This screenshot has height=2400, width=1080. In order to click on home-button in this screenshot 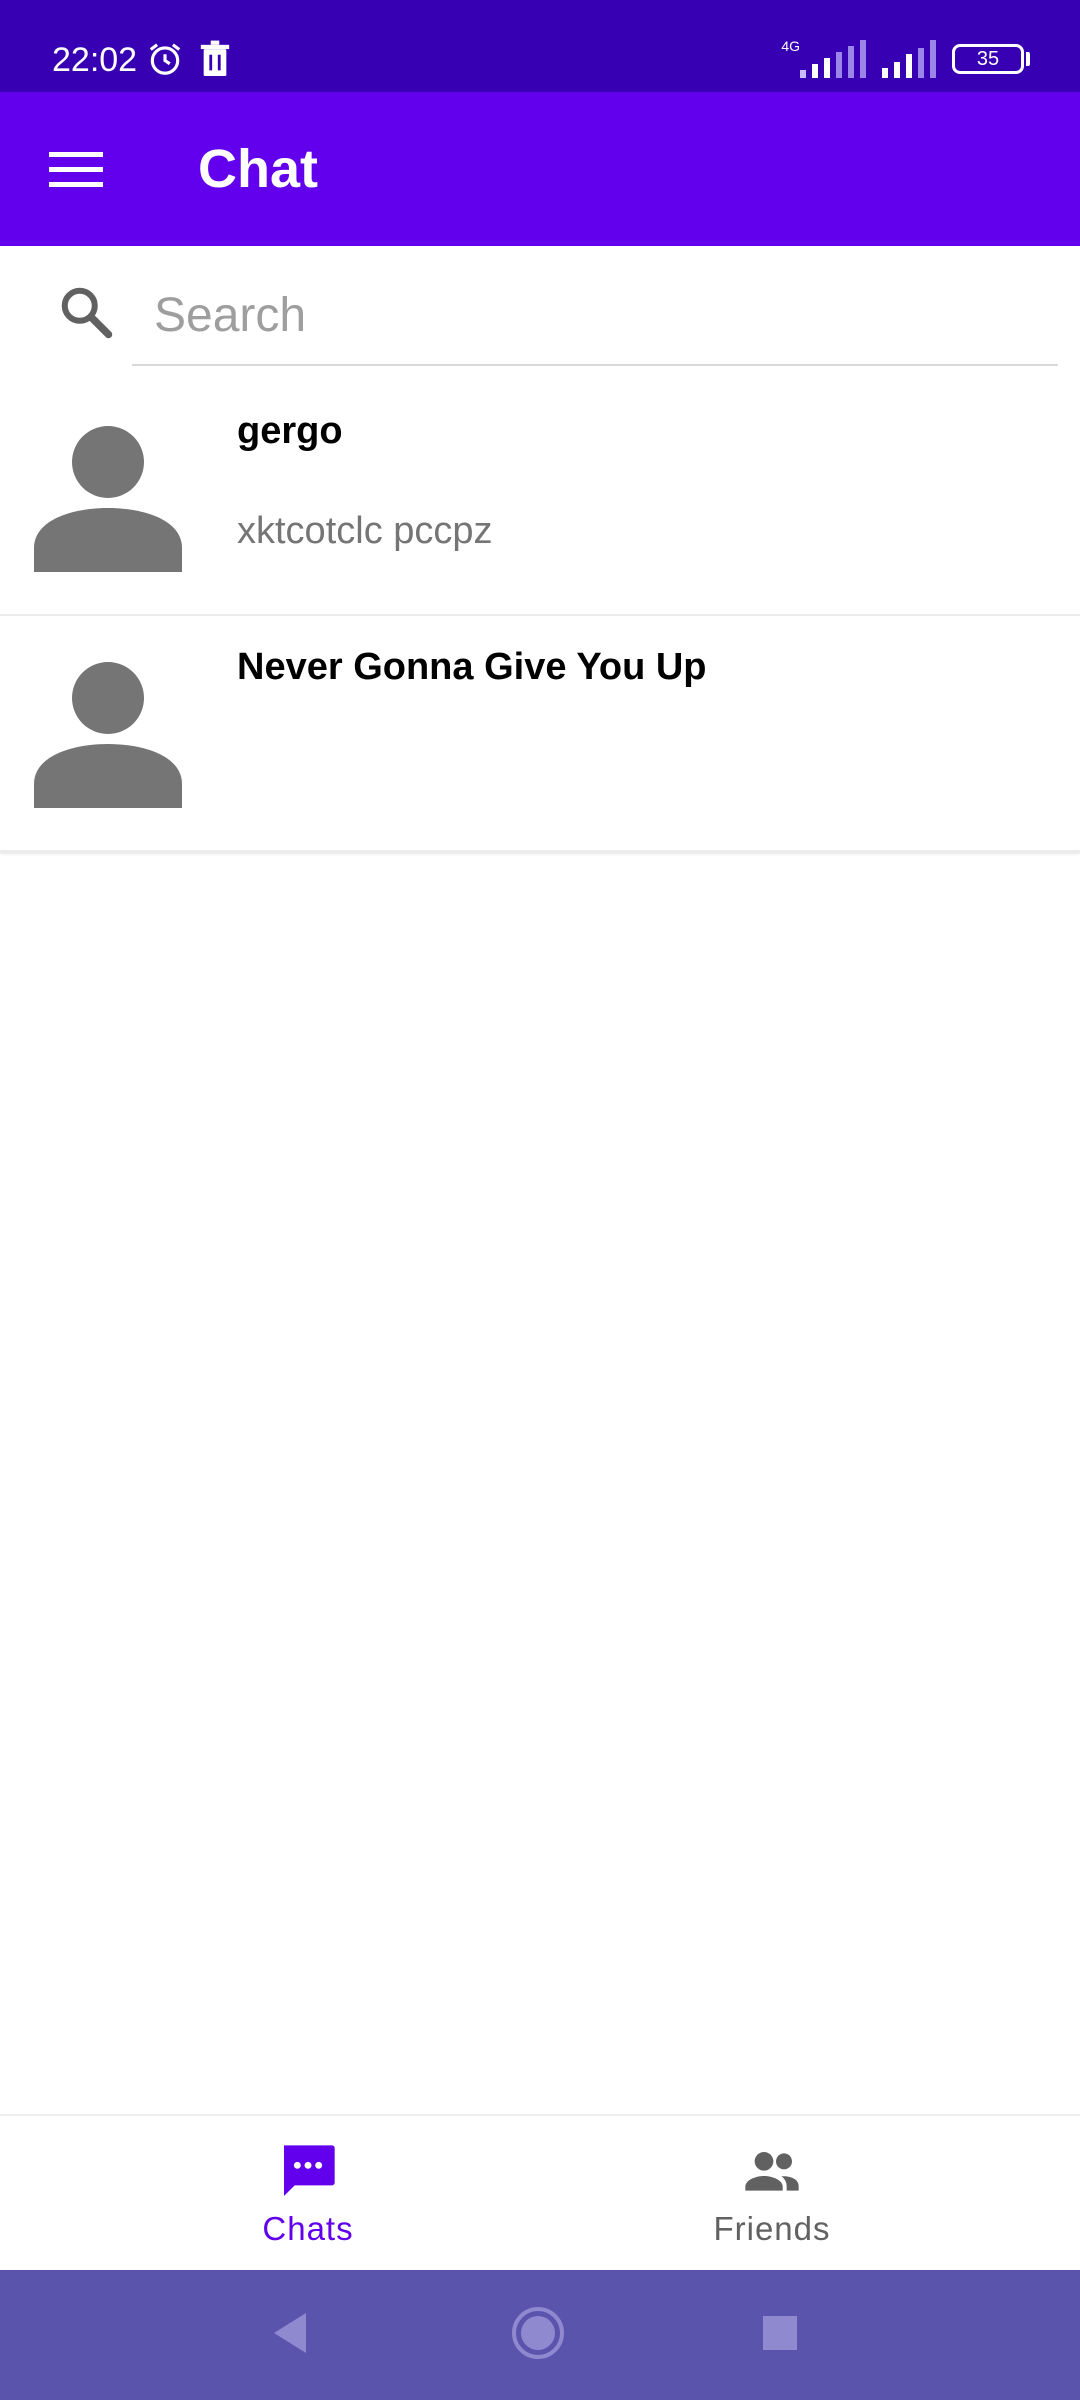, I will do `click(538, 2335)`.